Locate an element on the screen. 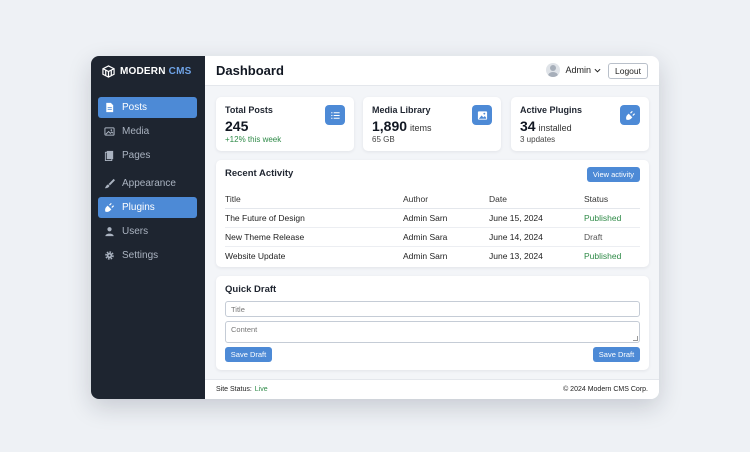  view-activity-button: View activity is located at coordinates (613, 174).